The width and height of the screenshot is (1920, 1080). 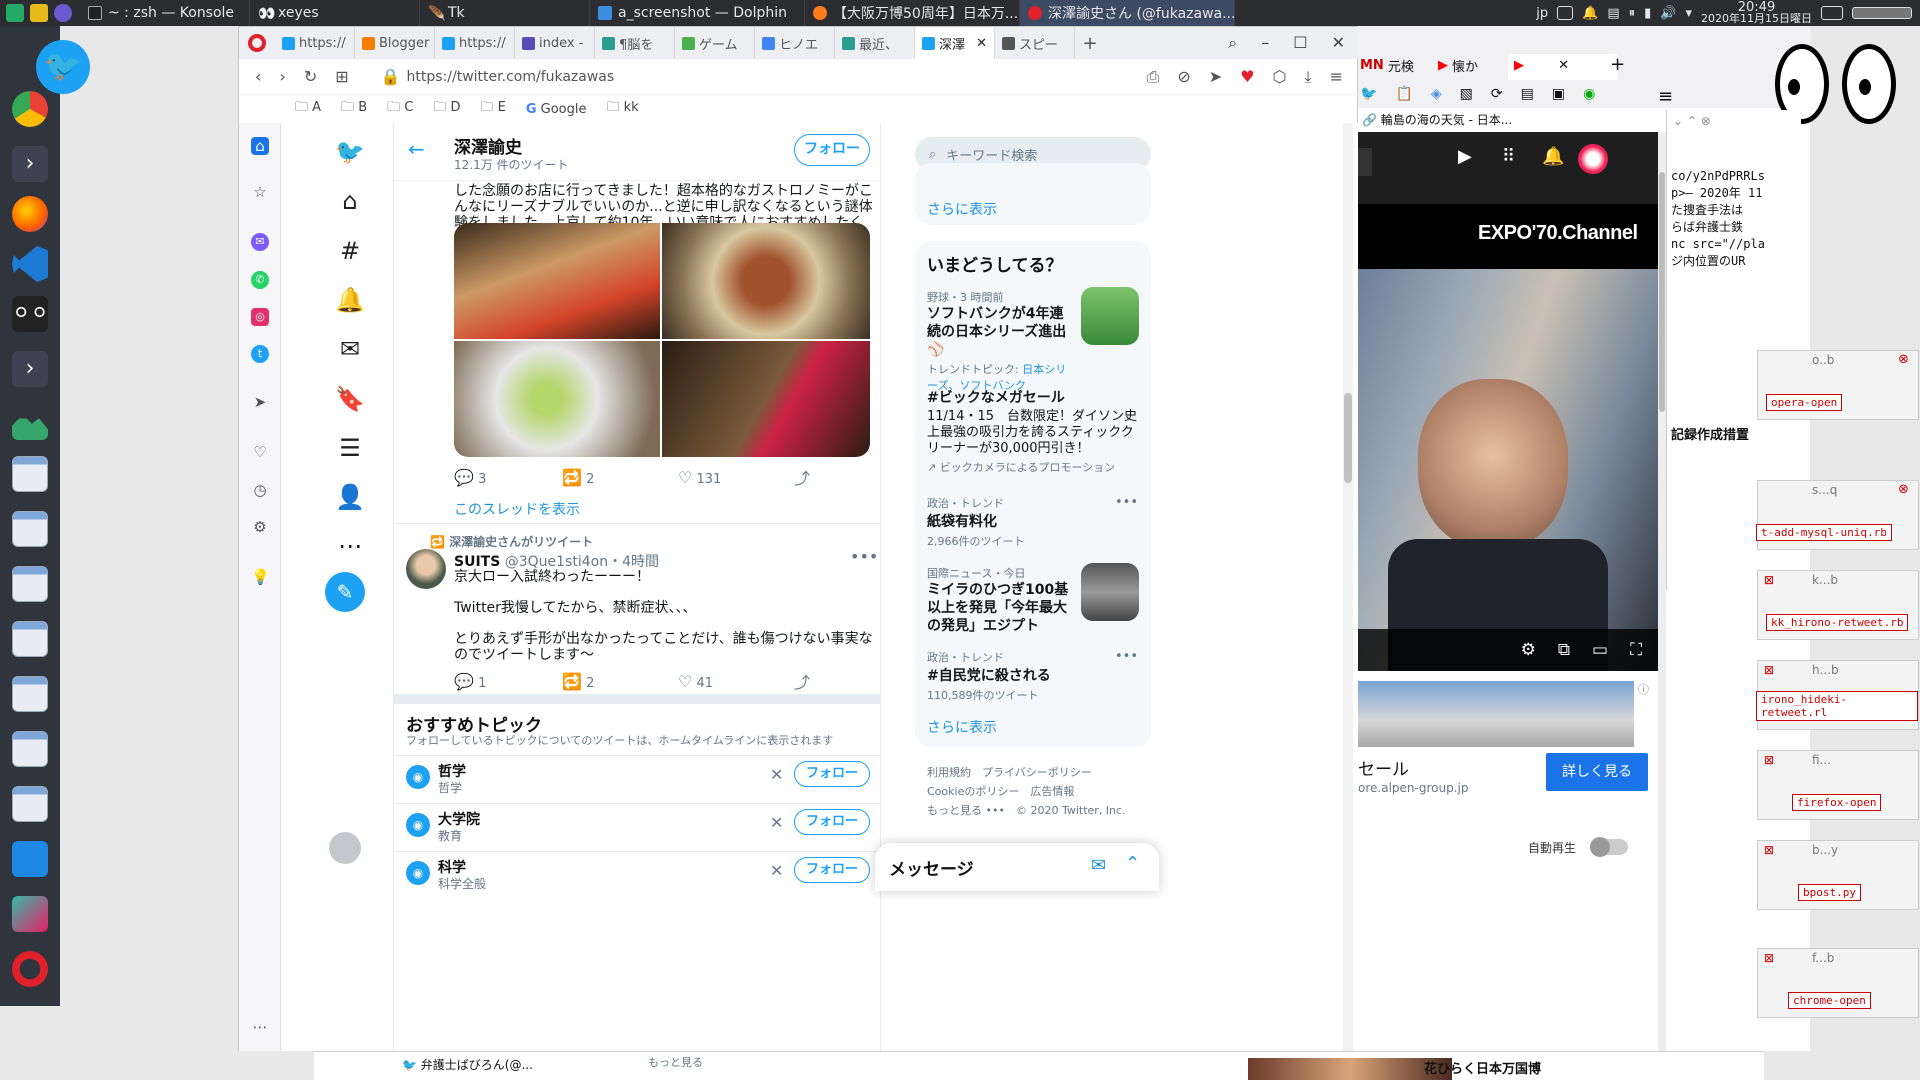 I want to click on instagram-icon: ◎, so click(x=260, y=317).